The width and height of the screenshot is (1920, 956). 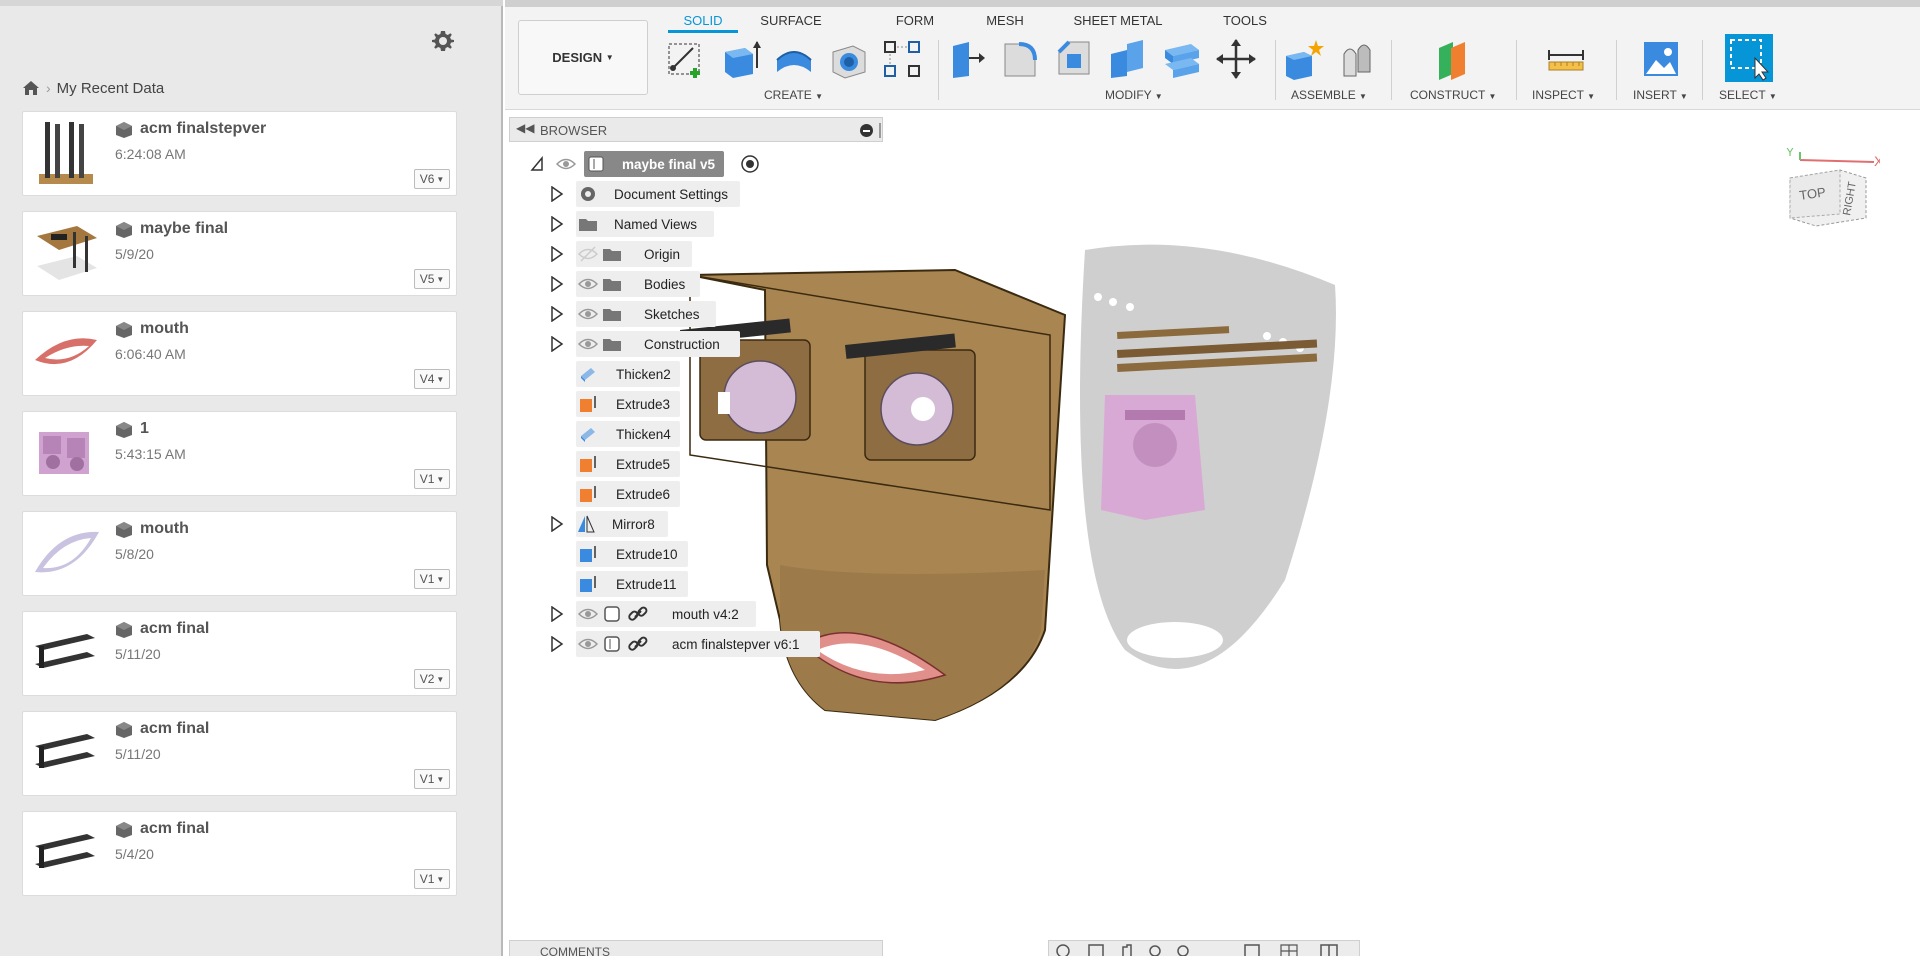 I want to click on viewports-icon, so click(x=1329, y=950).